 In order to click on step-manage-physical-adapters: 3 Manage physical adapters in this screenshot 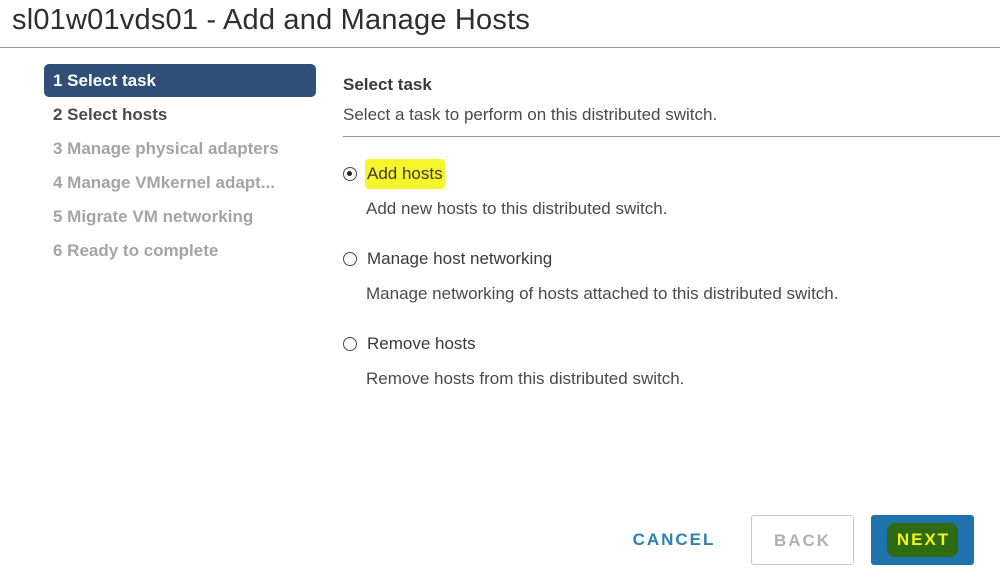, I will do `click(166, 148)`.